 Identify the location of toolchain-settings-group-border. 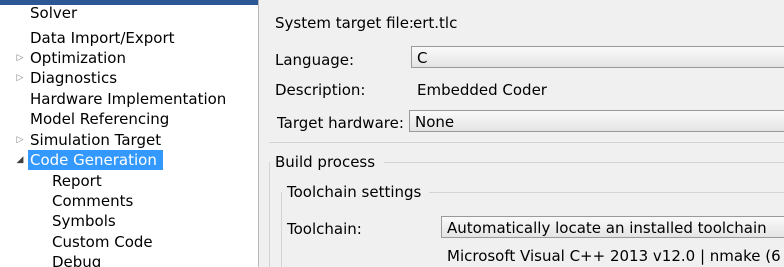
(281, 229).